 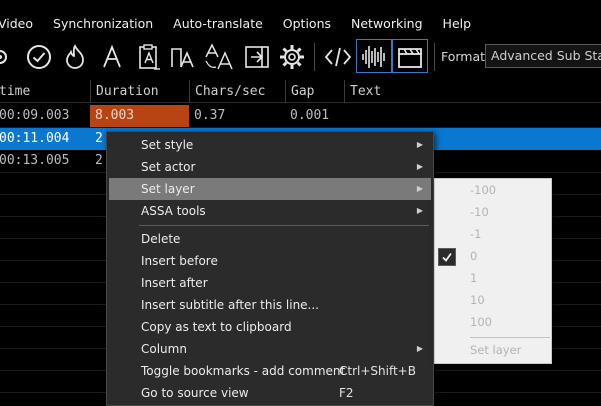 I want to click on layer-option-checked: 0, so click(x=493, y=256).